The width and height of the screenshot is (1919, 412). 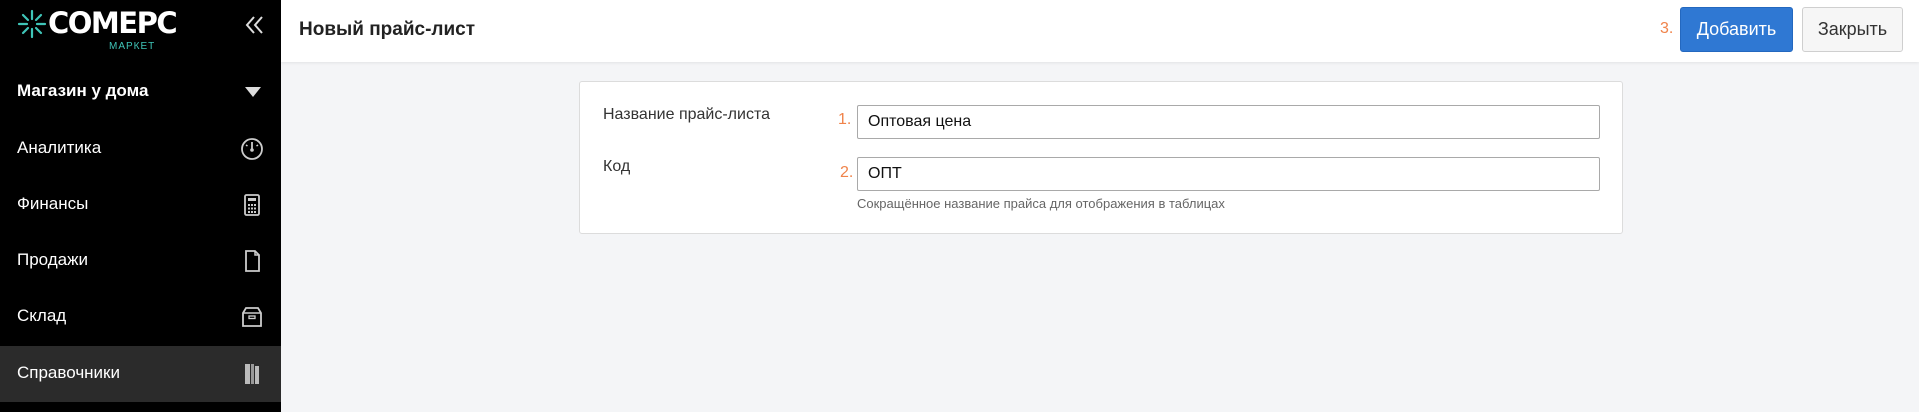 I want to click on brand-logo: COMEPC МАРКЕТ, so click(x=140, y=33).